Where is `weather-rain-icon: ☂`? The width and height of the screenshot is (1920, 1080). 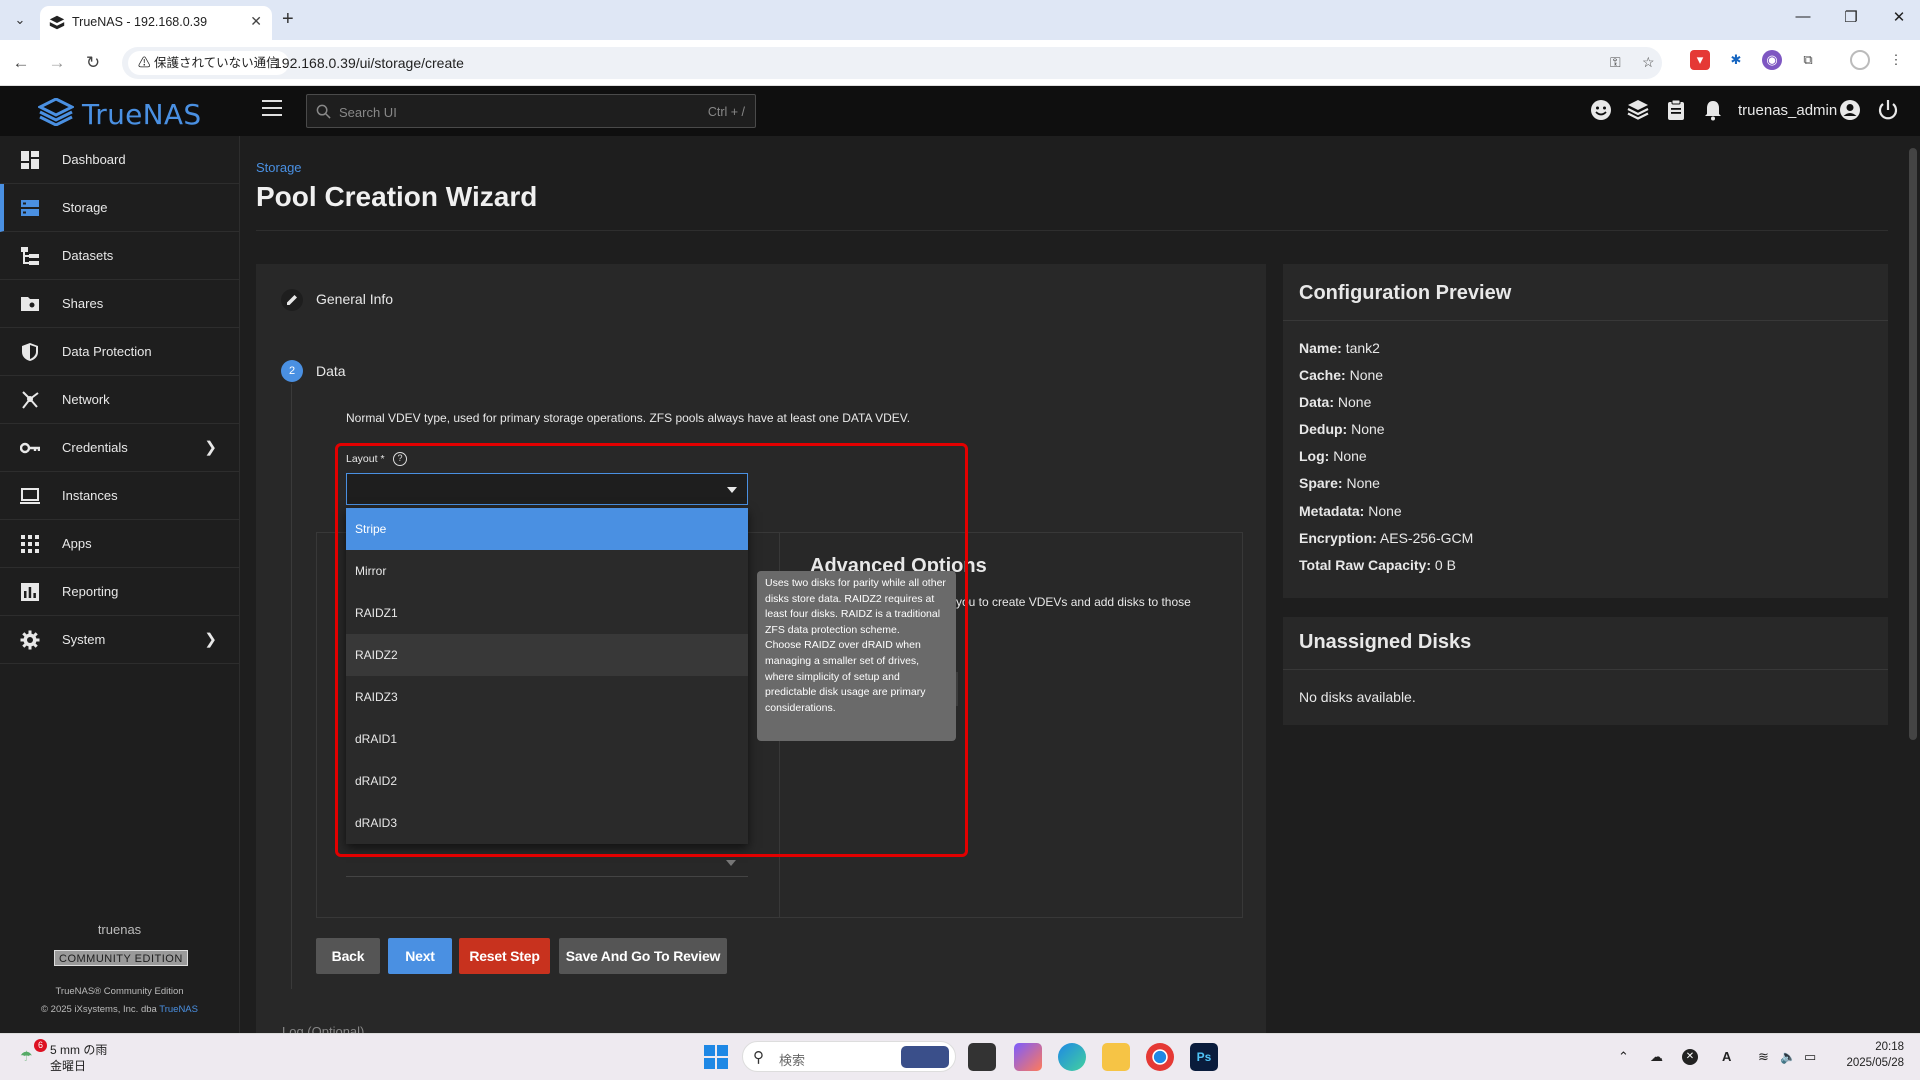
weather-rain-icon: ☂ is located at coordinates (26, 1056).